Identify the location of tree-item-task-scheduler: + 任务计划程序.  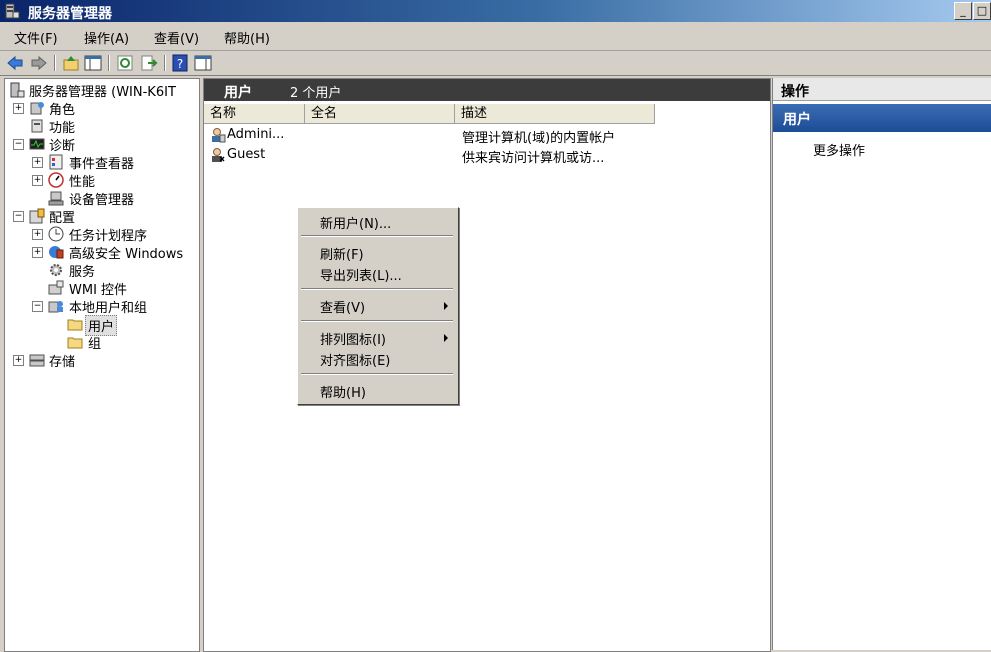
(102, 234).